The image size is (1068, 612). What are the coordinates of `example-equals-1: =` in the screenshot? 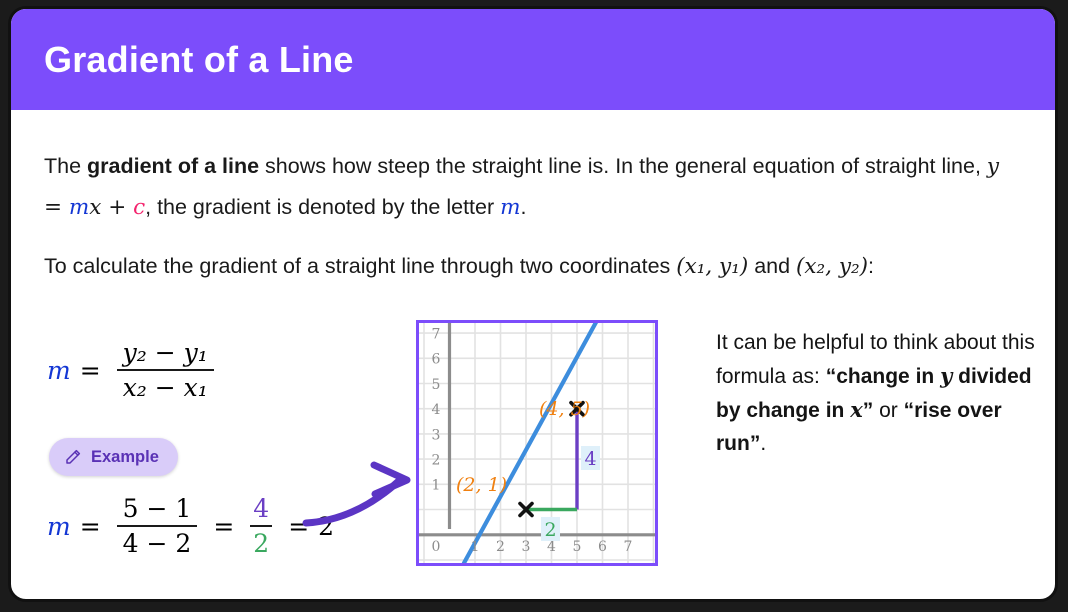 It's located at (90, 526).